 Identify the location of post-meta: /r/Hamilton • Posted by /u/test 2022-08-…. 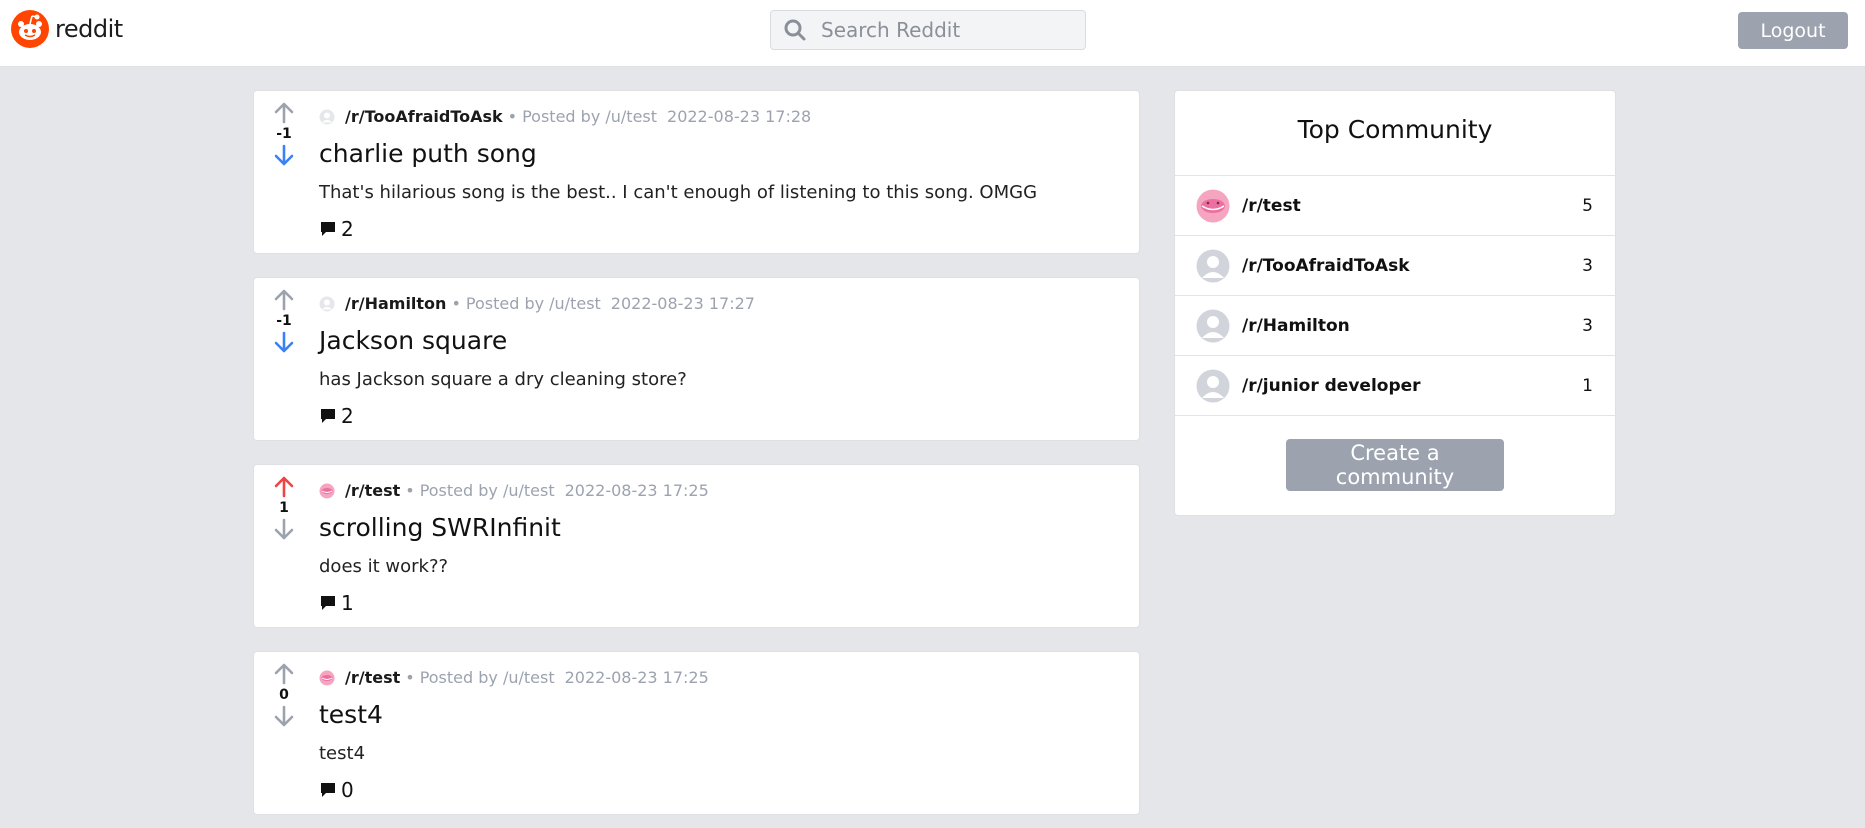
(537, 303).